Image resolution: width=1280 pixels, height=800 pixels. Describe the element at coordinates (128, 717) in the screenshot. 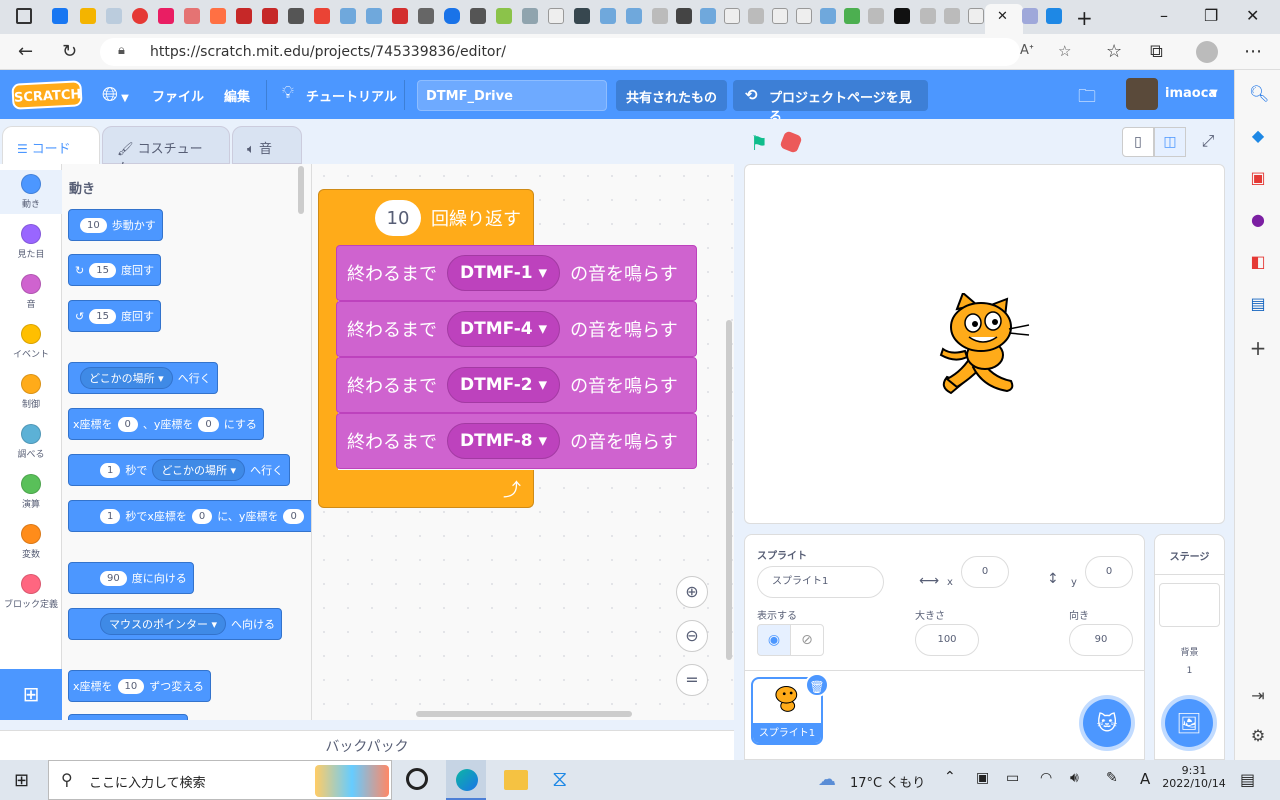

I see `block-partial` at that location.